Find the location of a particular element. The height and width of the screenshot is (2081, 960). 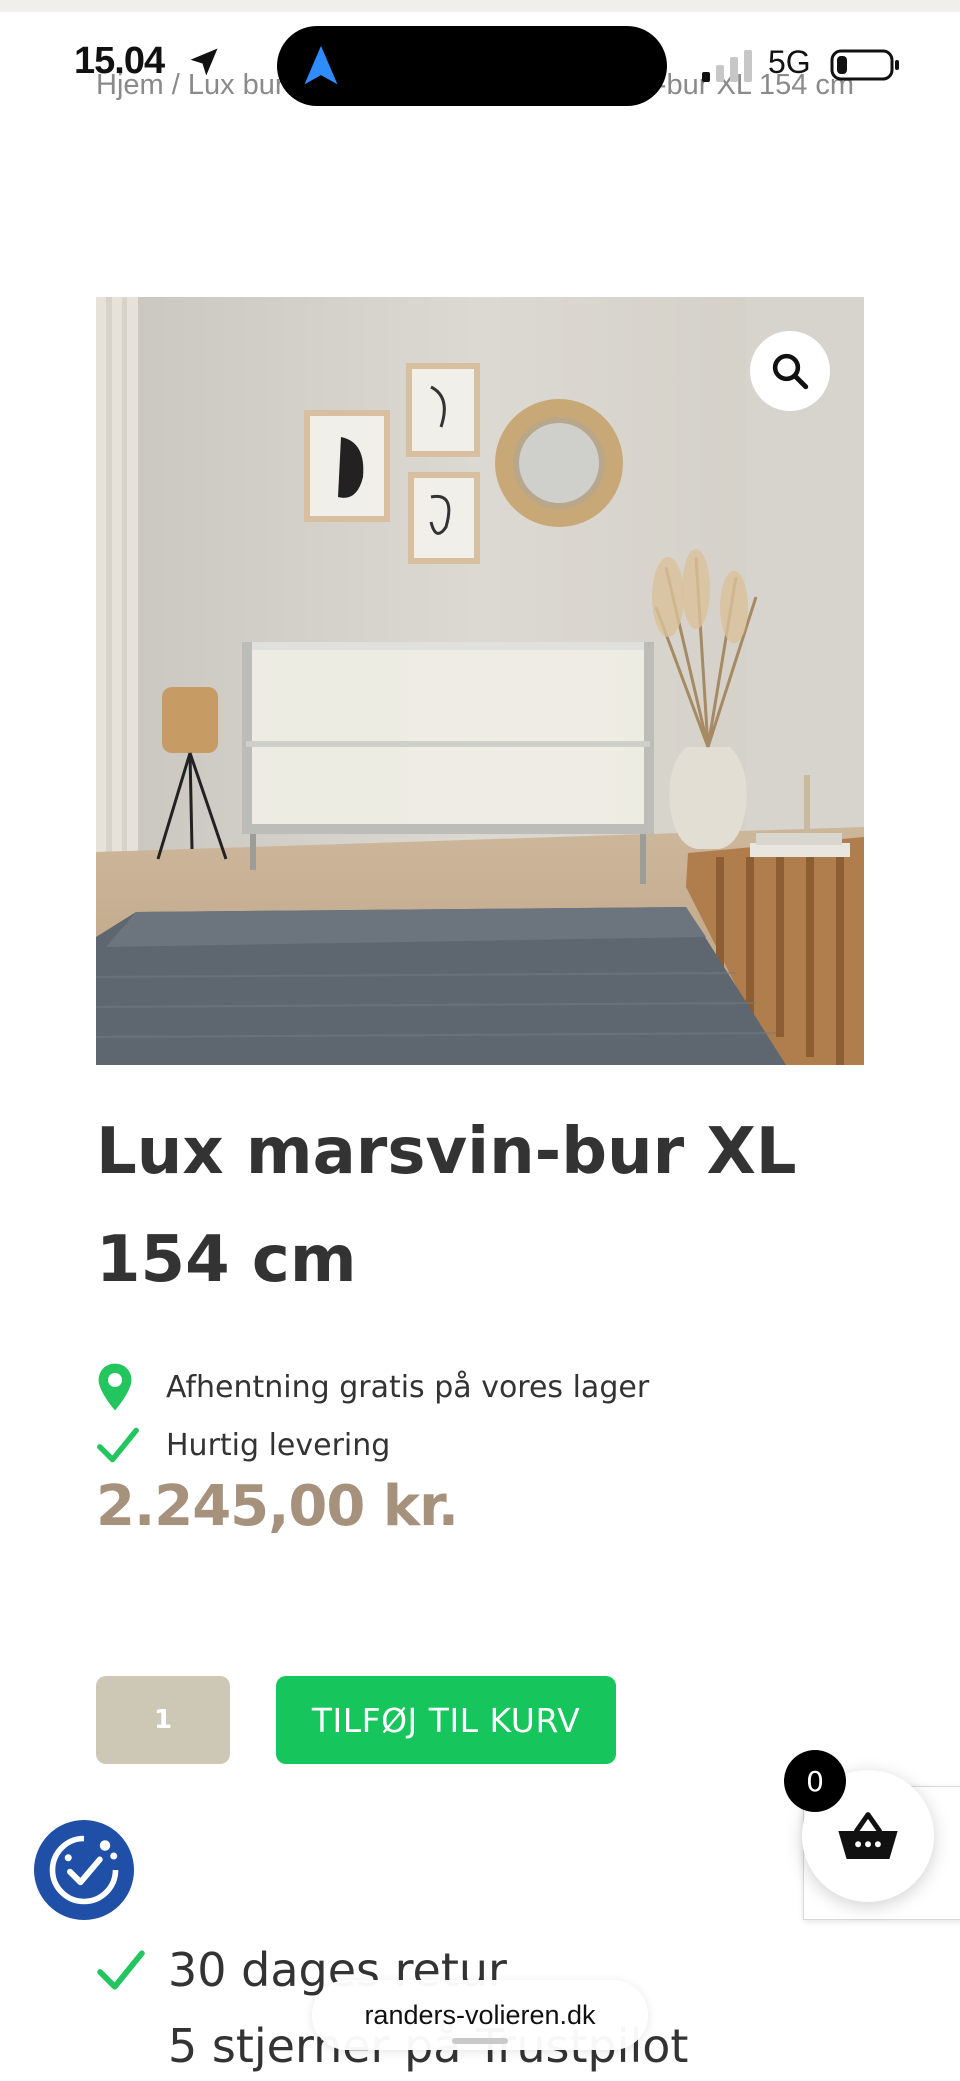

url-text: randers-volieren.dk is located at coordinates (480, 2014).